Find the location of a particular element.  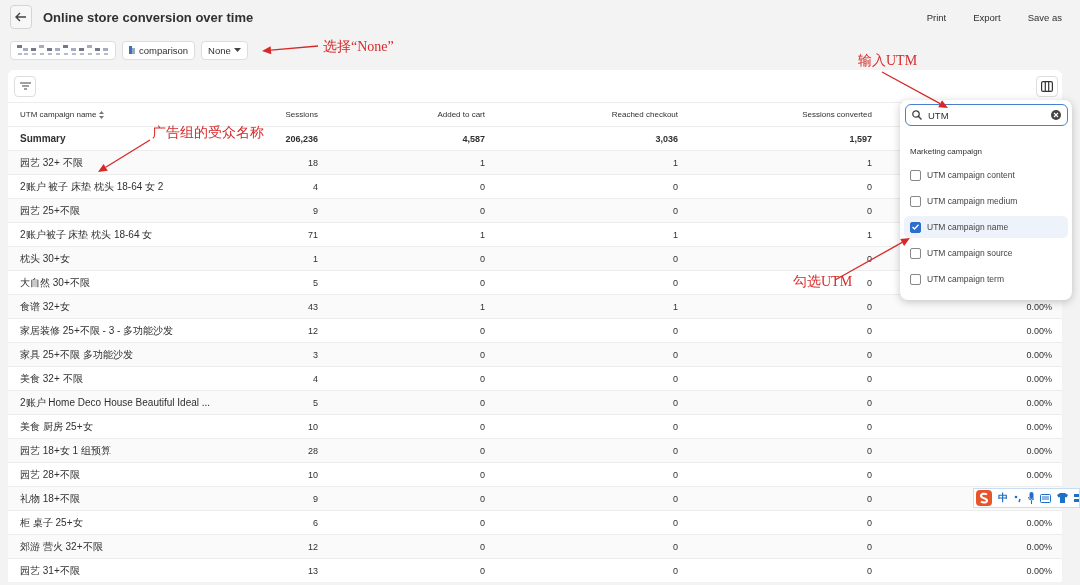

table-cell: 4,587 is located at coordinates (473, 138).